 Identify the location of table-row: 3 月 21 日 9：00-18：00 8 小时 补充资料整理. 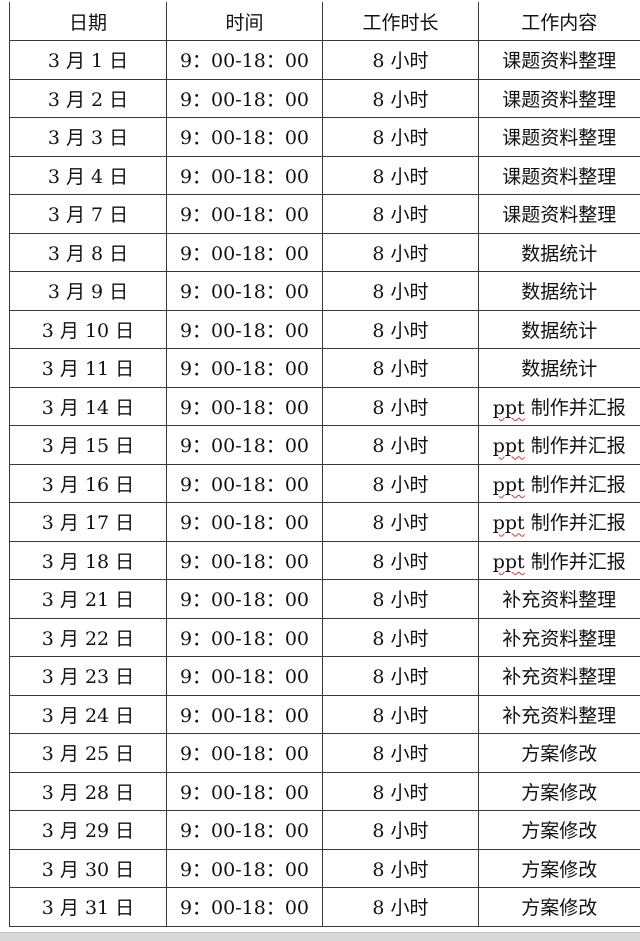
(324, 599).